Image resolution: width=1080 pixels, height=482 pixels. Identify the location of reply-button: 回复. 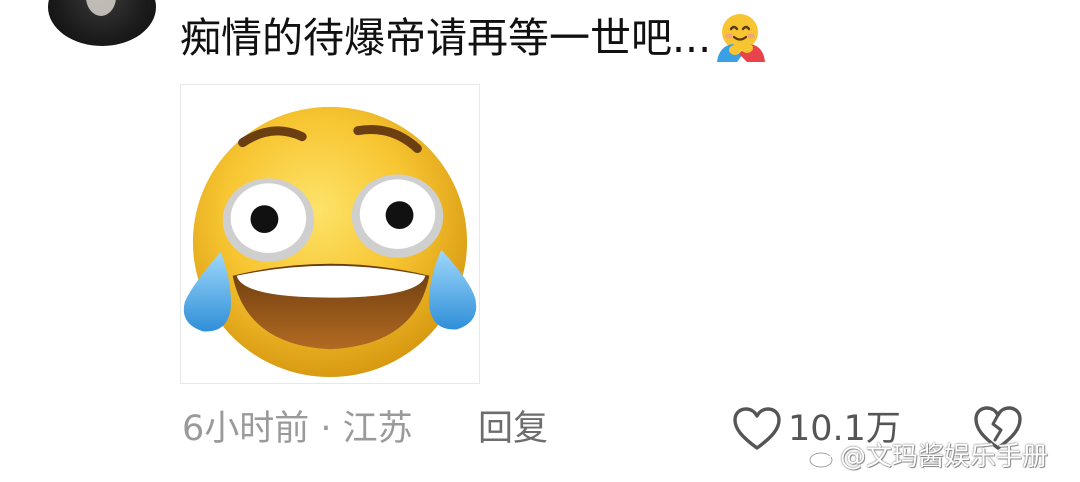
(513, 429).